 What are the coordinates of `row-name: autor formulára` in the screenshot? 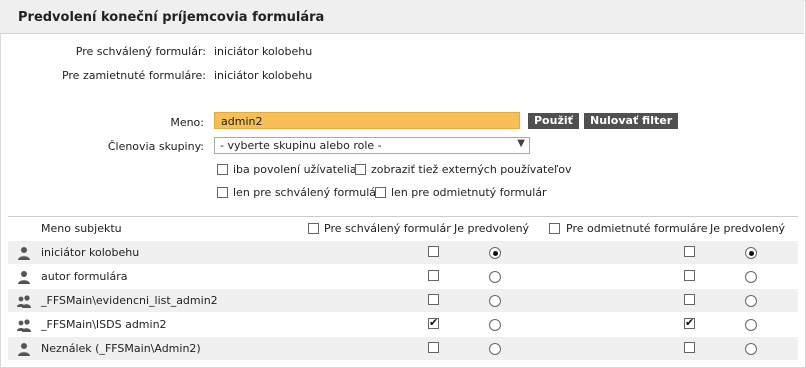 It's located at (84, 276).